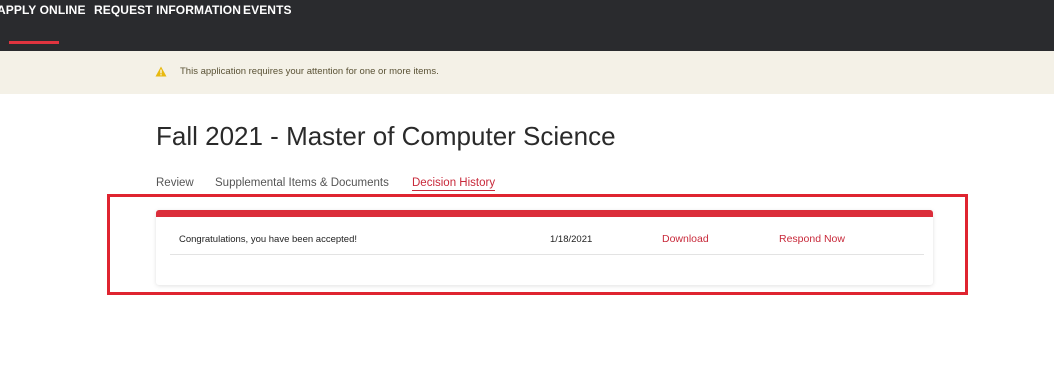  What do you see at coordinates (812, 239) in the screenshot?
I see `respond-now-link: Respond Now` at bounding box center [812, 239].